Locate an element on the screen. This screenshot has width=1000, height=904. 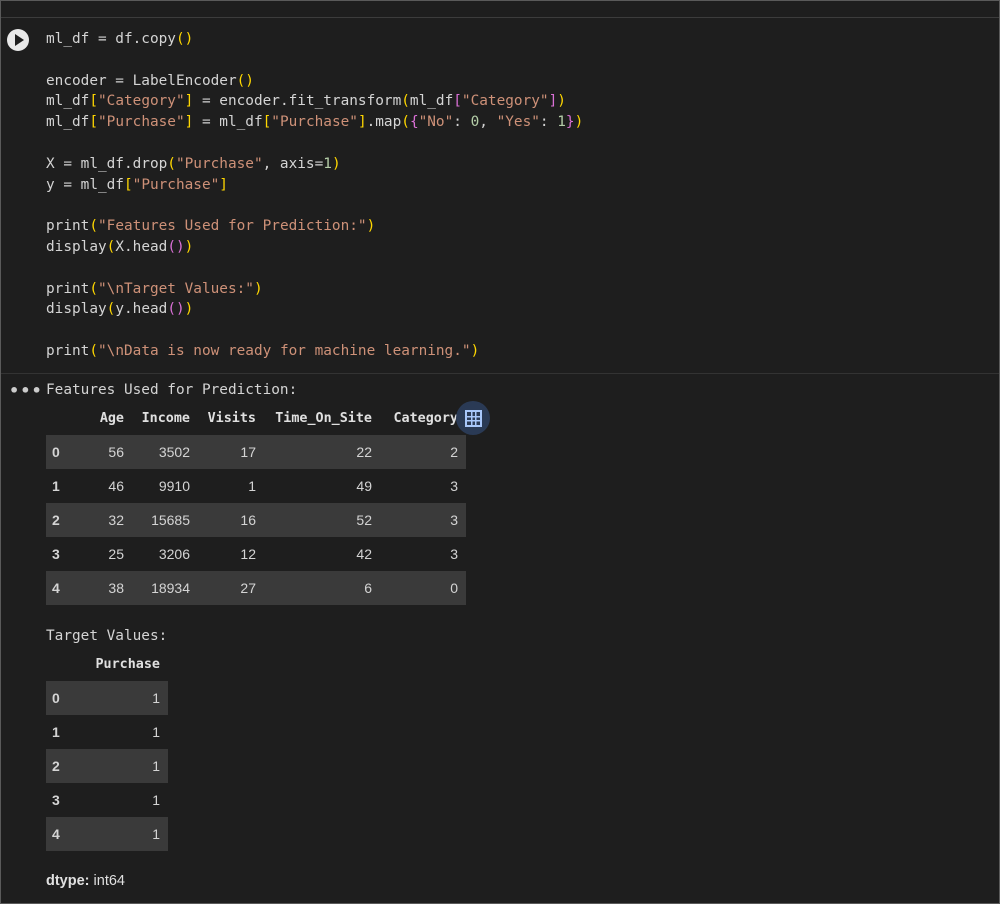
table-row: 11 is located at coordinates (107, 732).